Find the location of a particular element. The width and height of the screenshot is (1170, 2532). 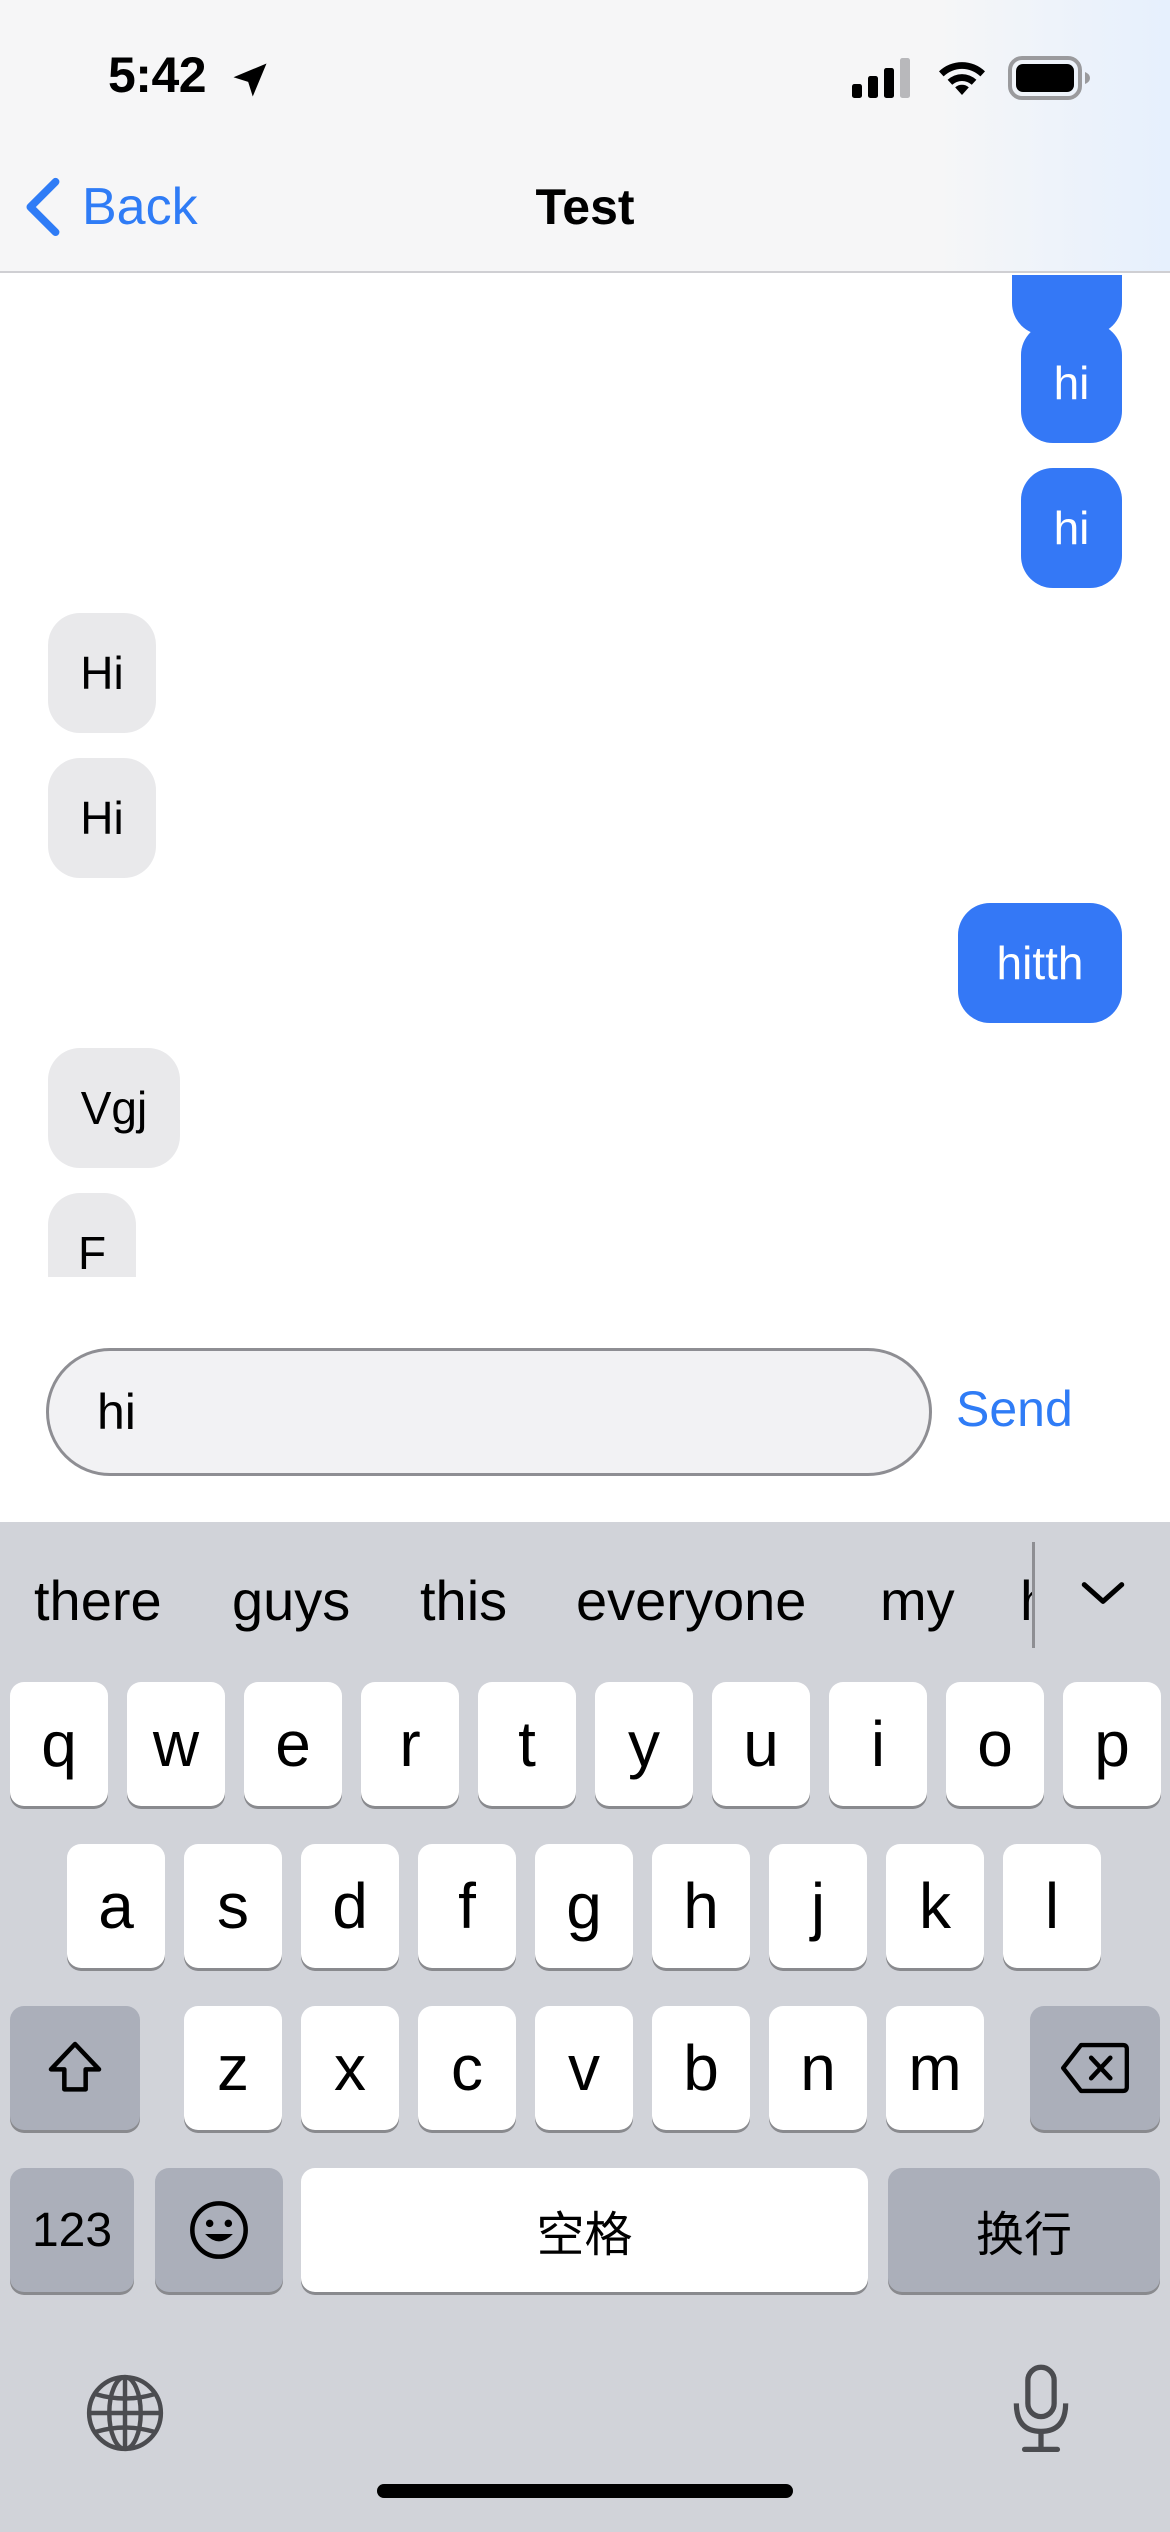

home-indicator is located at coordinates (585, 2491).